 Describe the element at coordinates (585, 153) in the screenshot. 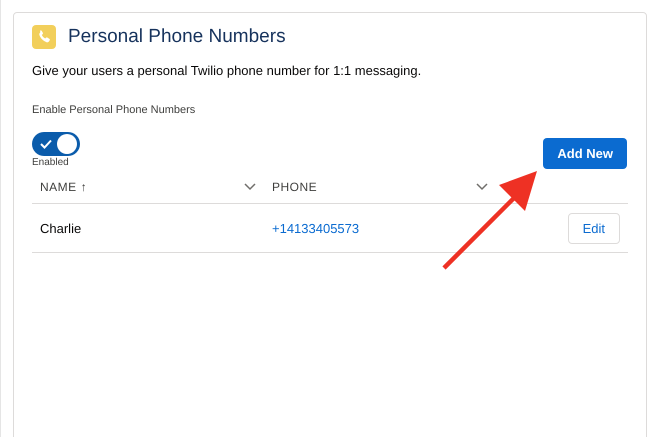

I see `add-new-button: Add New` at that location.